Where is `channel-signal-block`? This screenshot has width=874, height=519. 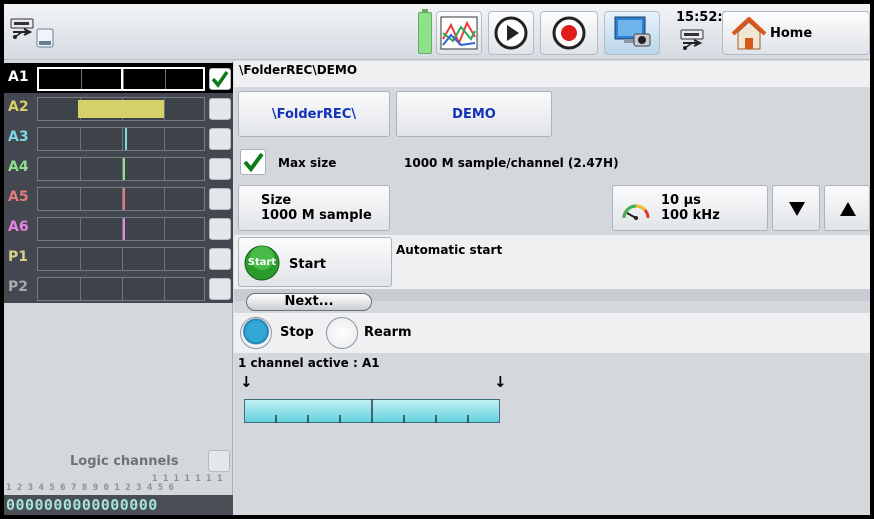 channel-signal-block is located at coordinates (121, 109).